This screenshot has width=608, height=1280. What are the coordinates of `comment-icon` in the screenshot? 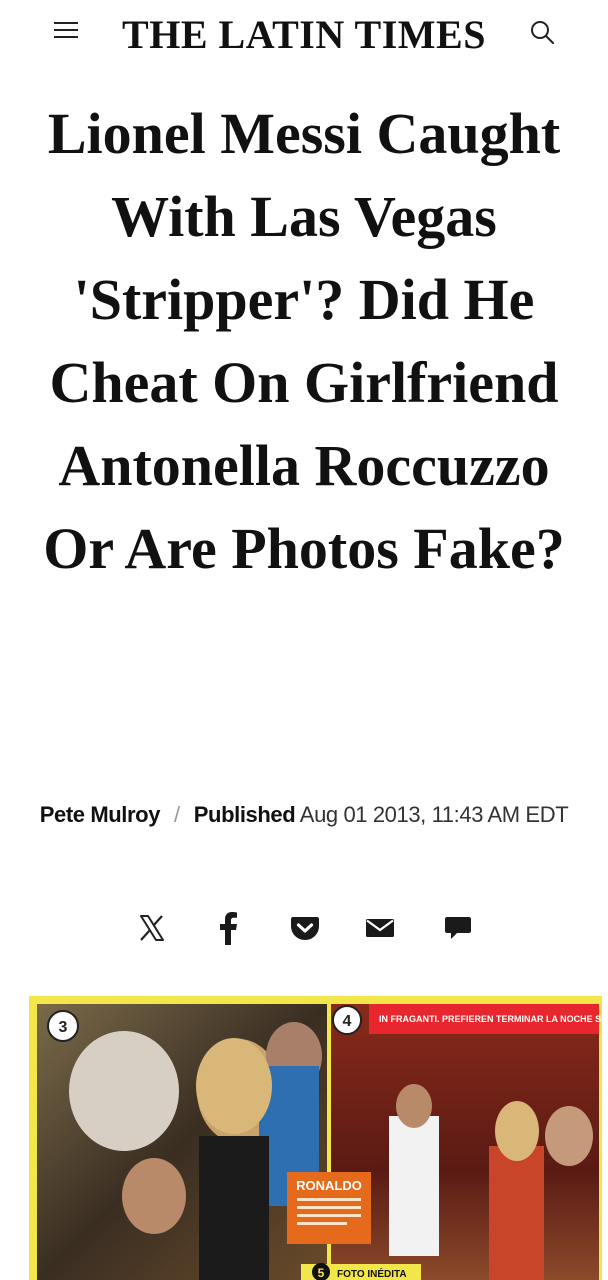 It's located at (458, 928).